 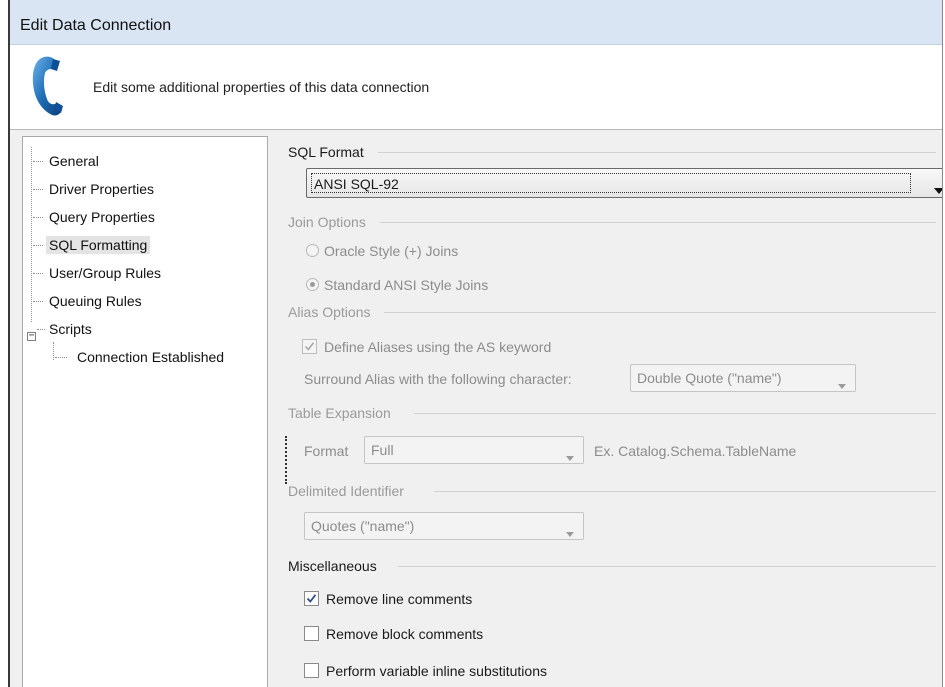 What do you see at coordinates (334, 566) in the screenshot?
I see `miscellaneous-title: Miscellaneous` at bounding box center [334, 566].